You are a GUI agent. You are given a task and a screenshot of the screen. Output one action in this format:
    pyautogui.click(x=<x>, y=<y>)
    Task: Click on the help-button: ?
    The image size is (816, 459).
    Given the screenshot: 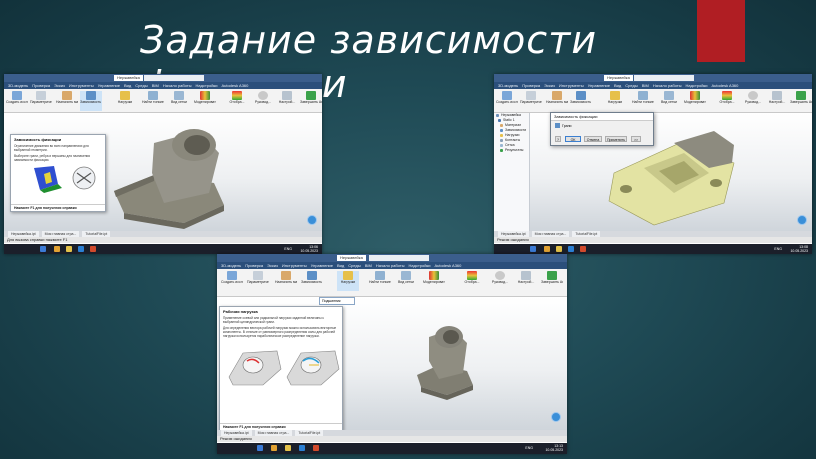 What is the action you would take?
    pyautogui.click(x=558, y=139)
    